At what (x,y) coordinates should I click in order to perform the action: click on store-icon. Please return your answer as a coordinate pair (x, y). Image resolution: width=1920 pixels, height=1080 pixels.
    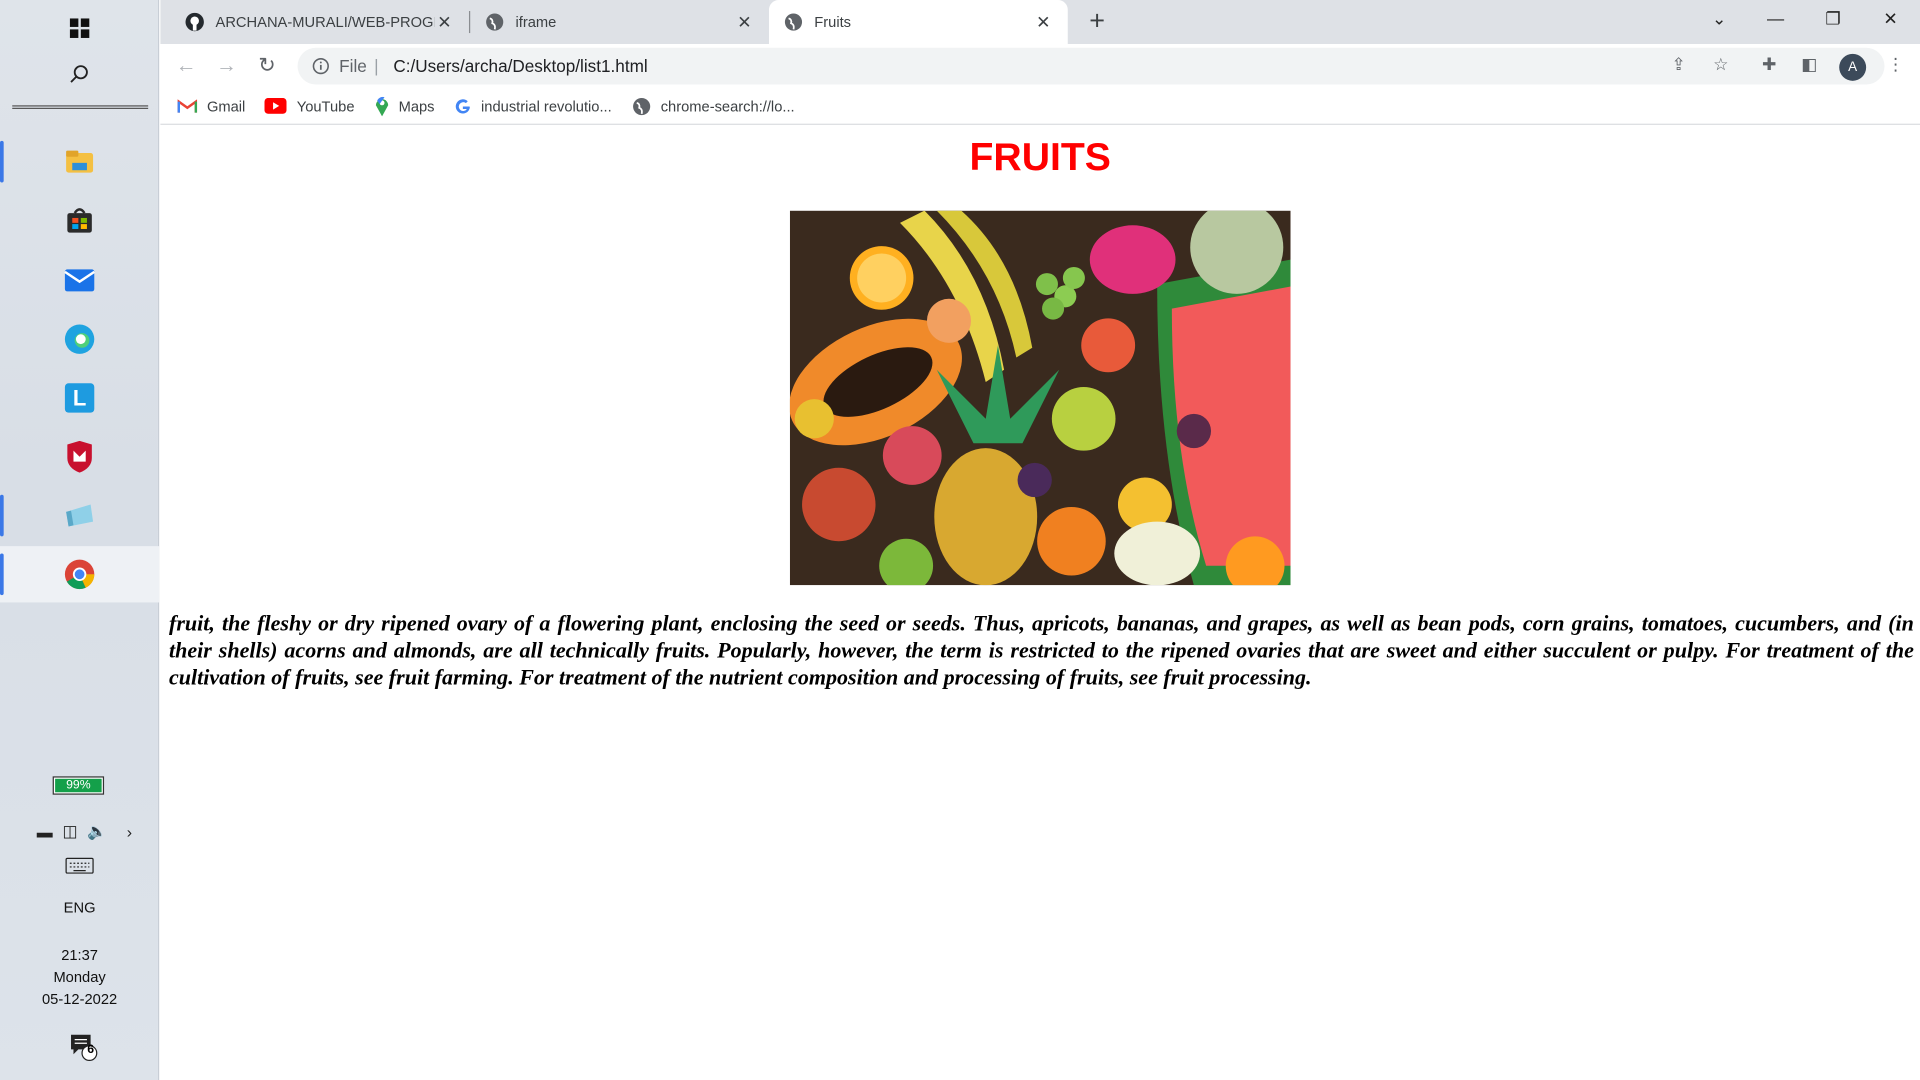
    Looking at the image, I should click on (79, 220).